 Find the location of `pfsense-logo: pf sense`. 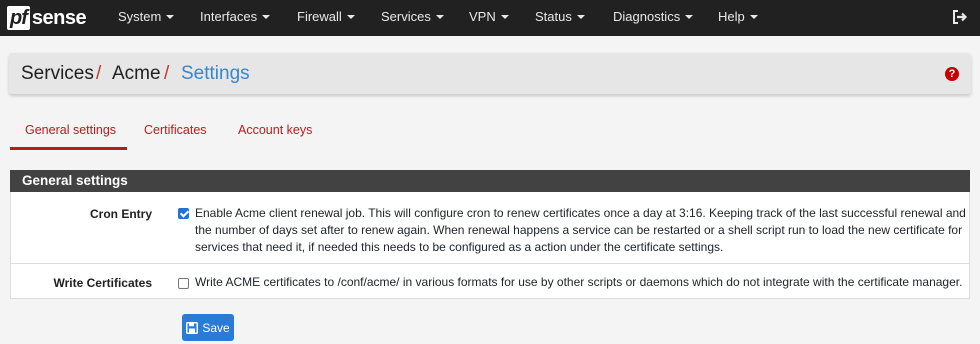

pfsense-logo: pf sense is located at coordinates (47, 18).